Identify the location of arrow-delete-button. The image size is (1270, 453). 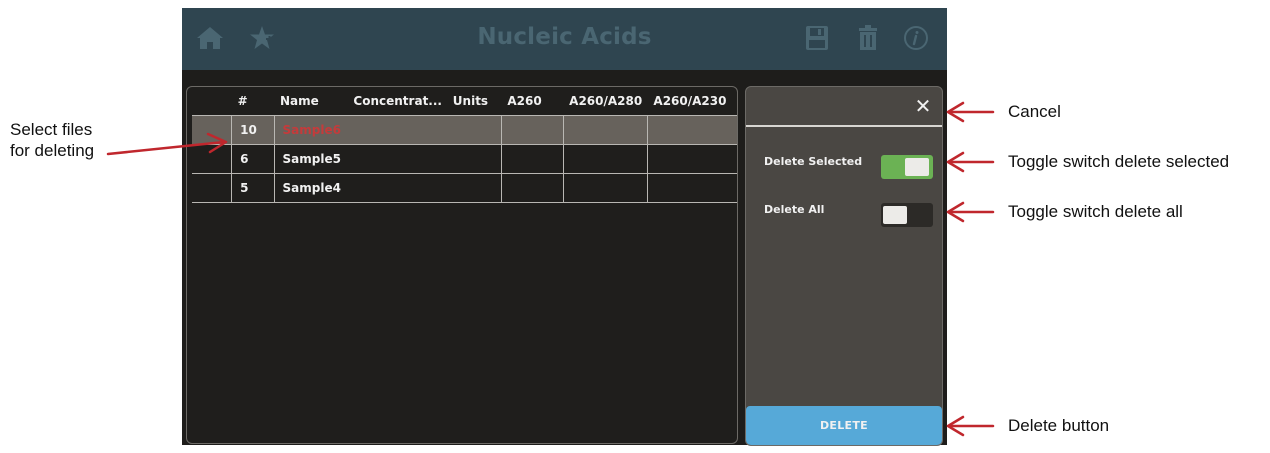
(970, 426).